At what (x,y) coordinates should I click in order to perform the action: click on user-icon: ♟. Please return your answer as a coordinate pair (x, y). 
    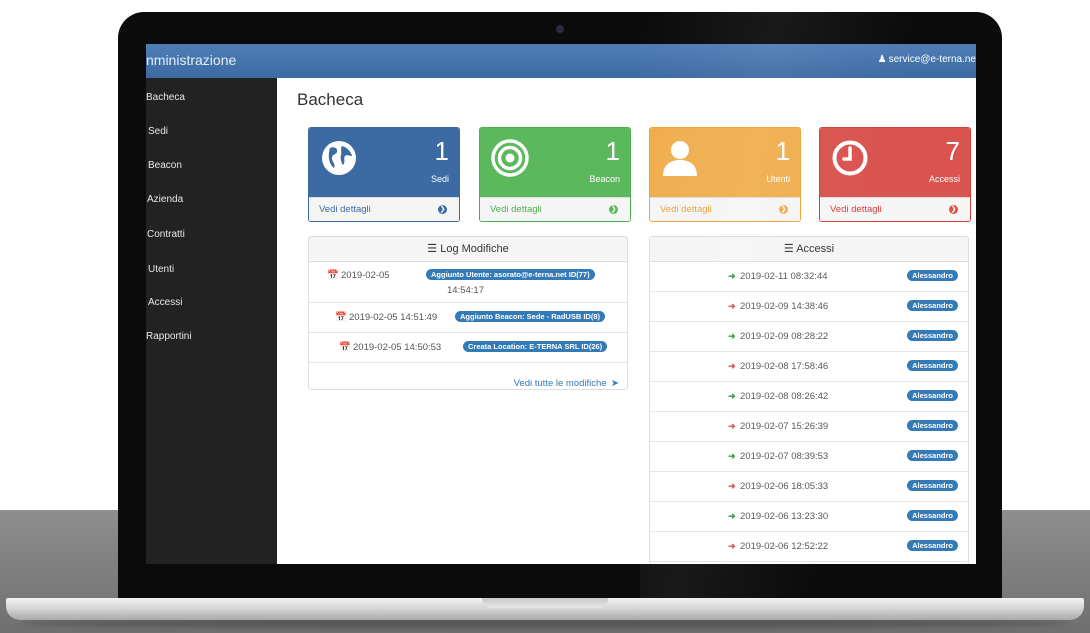
    Looking at the image, I should click on (882, 59).